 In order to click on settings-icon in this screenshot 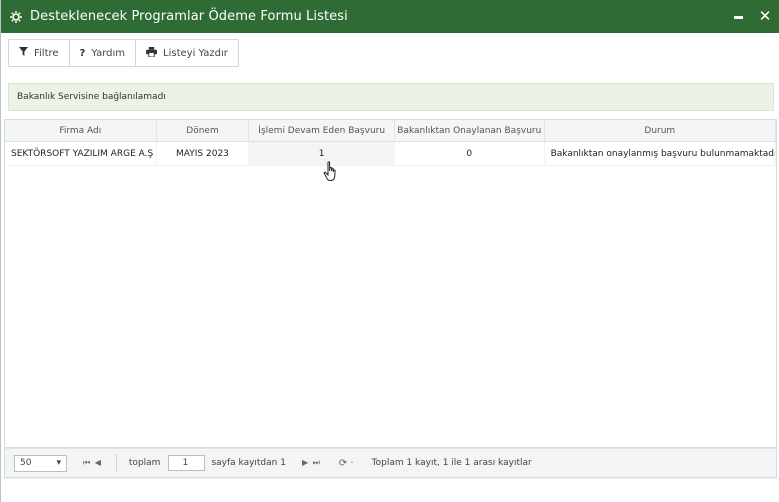, I will do `click(16, 17)`.